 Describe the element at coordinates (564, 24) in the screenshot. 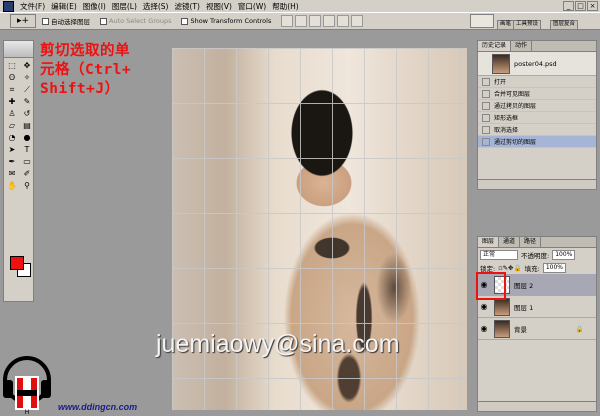

I see `palette-tab-layer-comps: 图层复合` at that location.